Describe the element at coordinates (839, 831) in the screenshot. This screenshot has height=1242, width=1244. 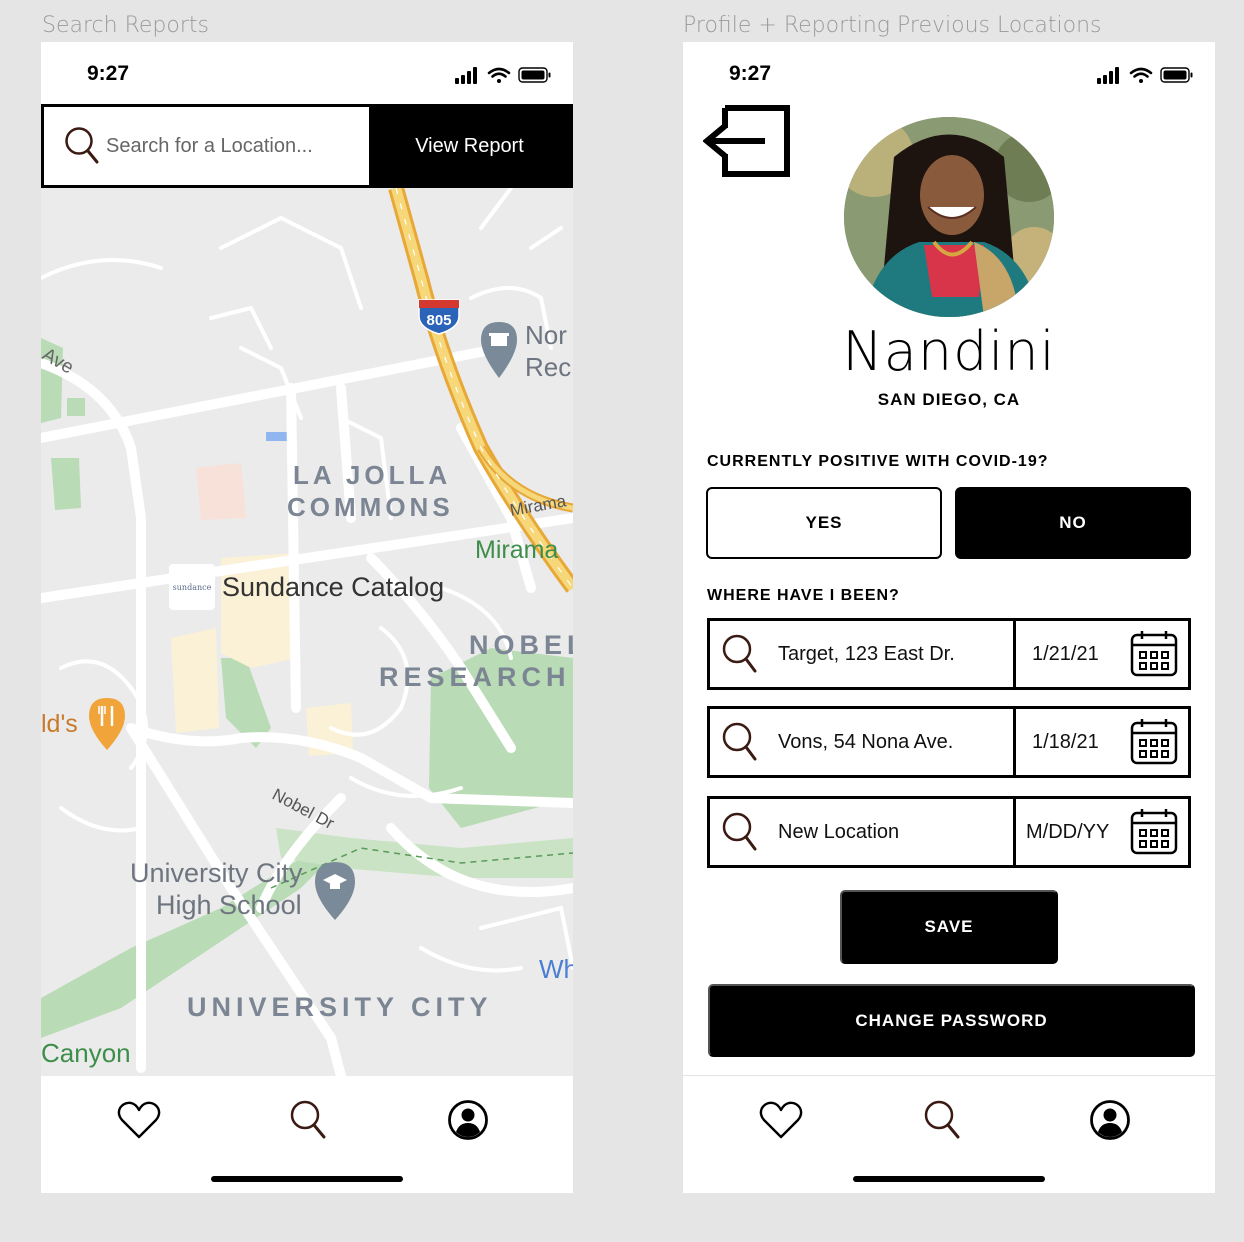
I see `visit-place-text: New Location` at that location.